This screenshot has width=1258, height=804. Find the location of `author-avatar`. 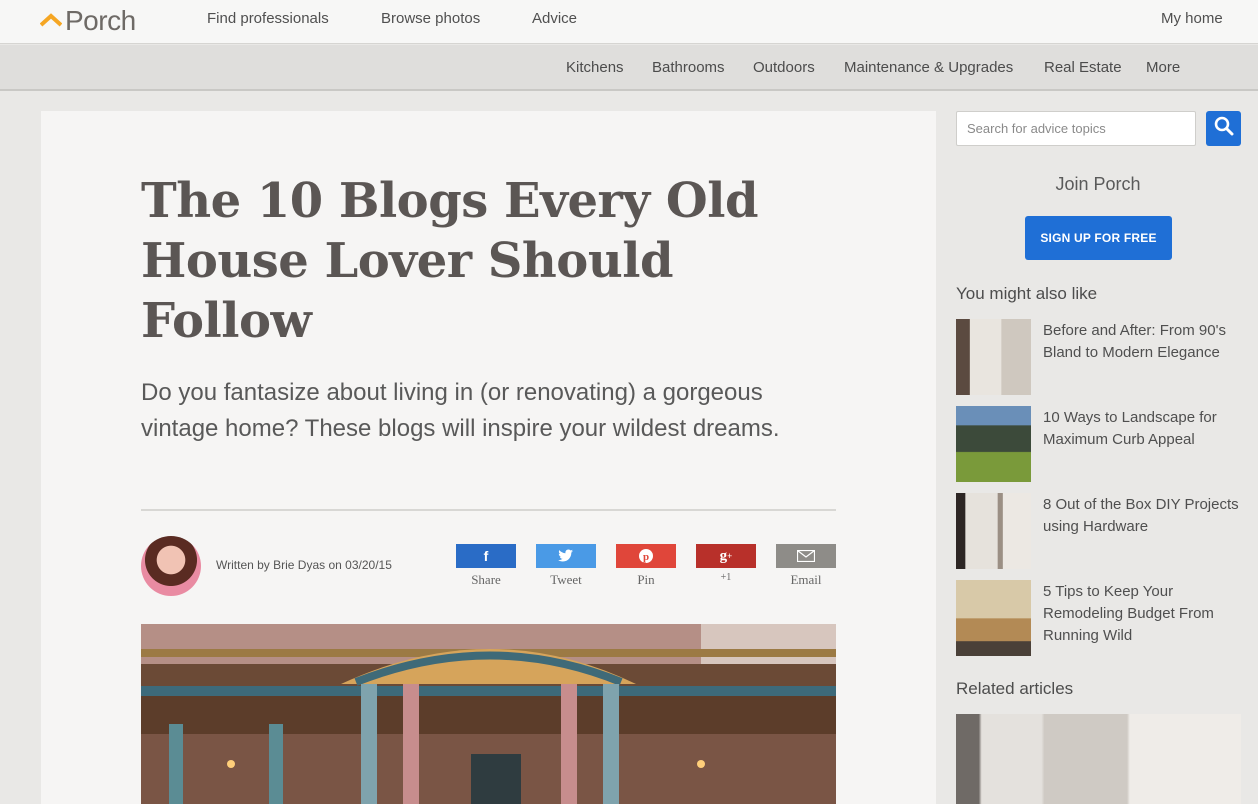

author-avatar is located at coordinates (171, 566).